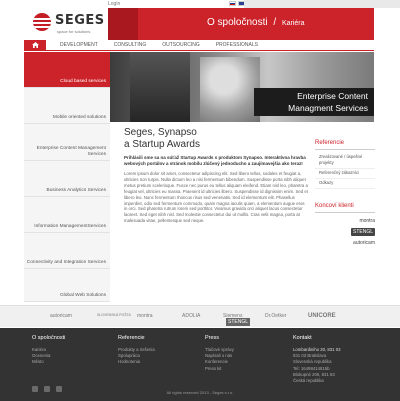  I want to click on partner-logo-text: STENGL, so click(238, 322).